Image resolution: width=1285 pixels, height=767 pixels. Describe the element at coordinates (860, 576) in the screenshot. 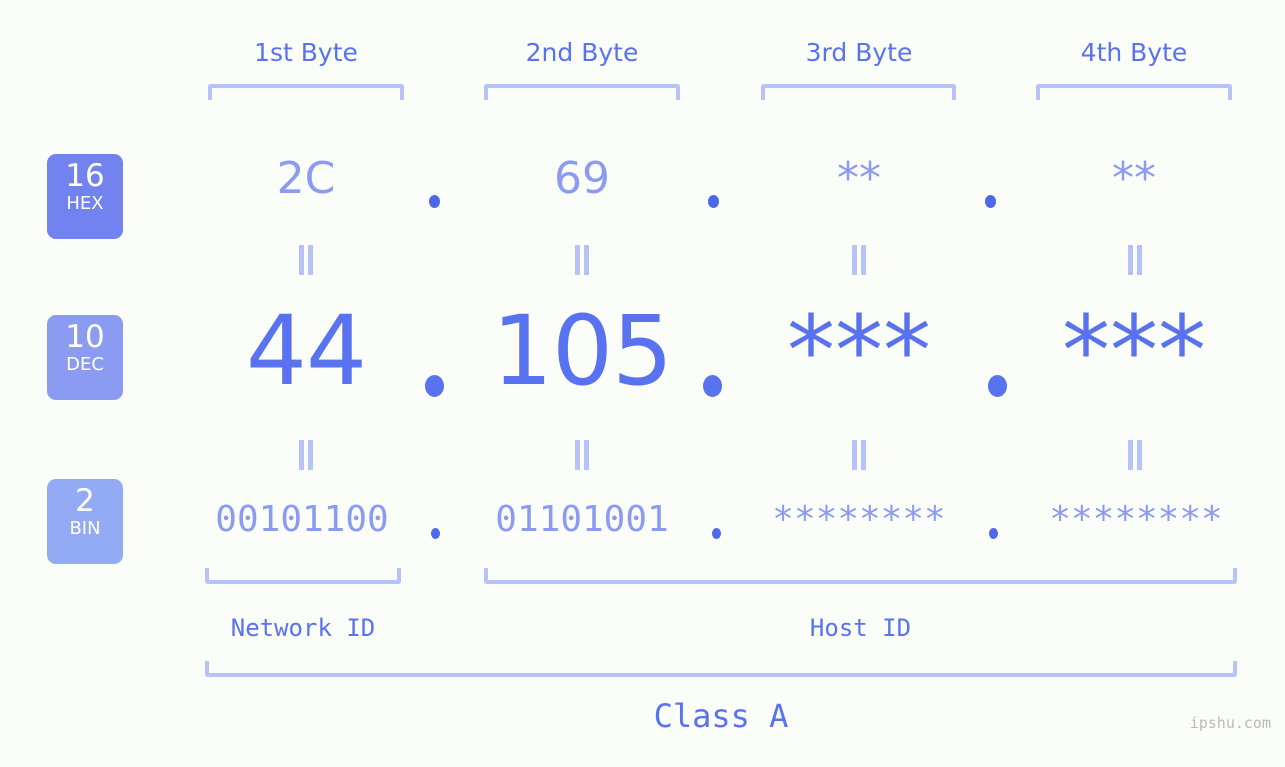

I see `host-id-bracket` at that location.